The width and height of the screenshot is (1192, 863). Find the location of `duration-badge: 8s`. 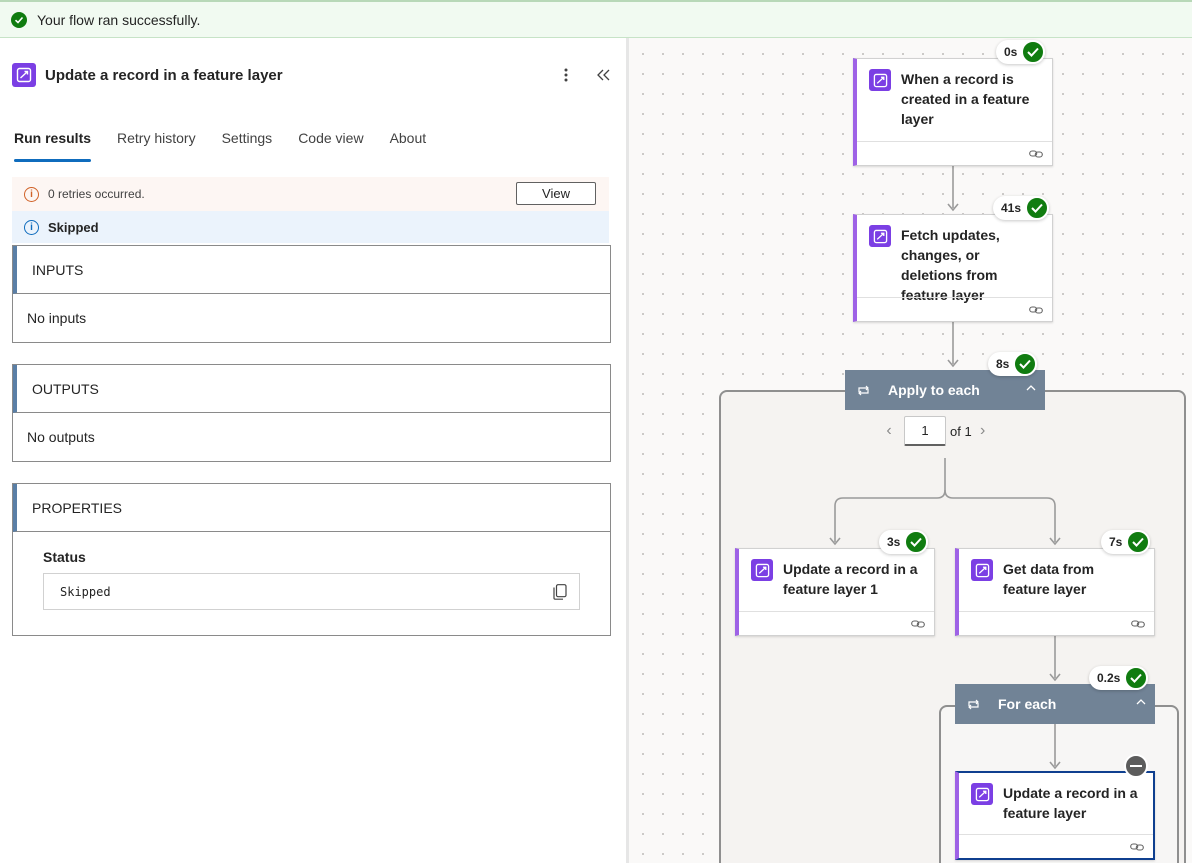

duration-badge: 8s is located at coordinates (1013, 364).